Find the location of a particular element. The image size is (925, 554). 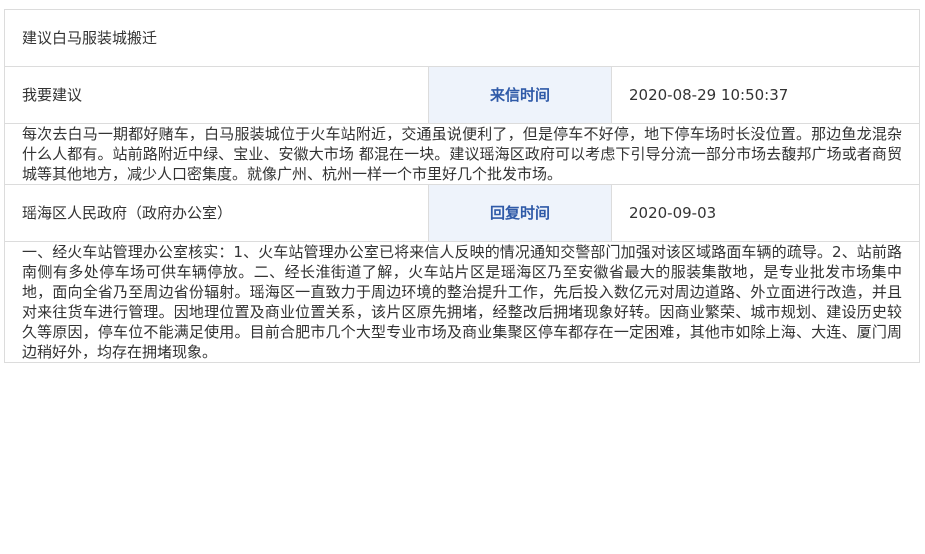

reply-time-value: 2020-09-03 is located at coordinates (765, 213).